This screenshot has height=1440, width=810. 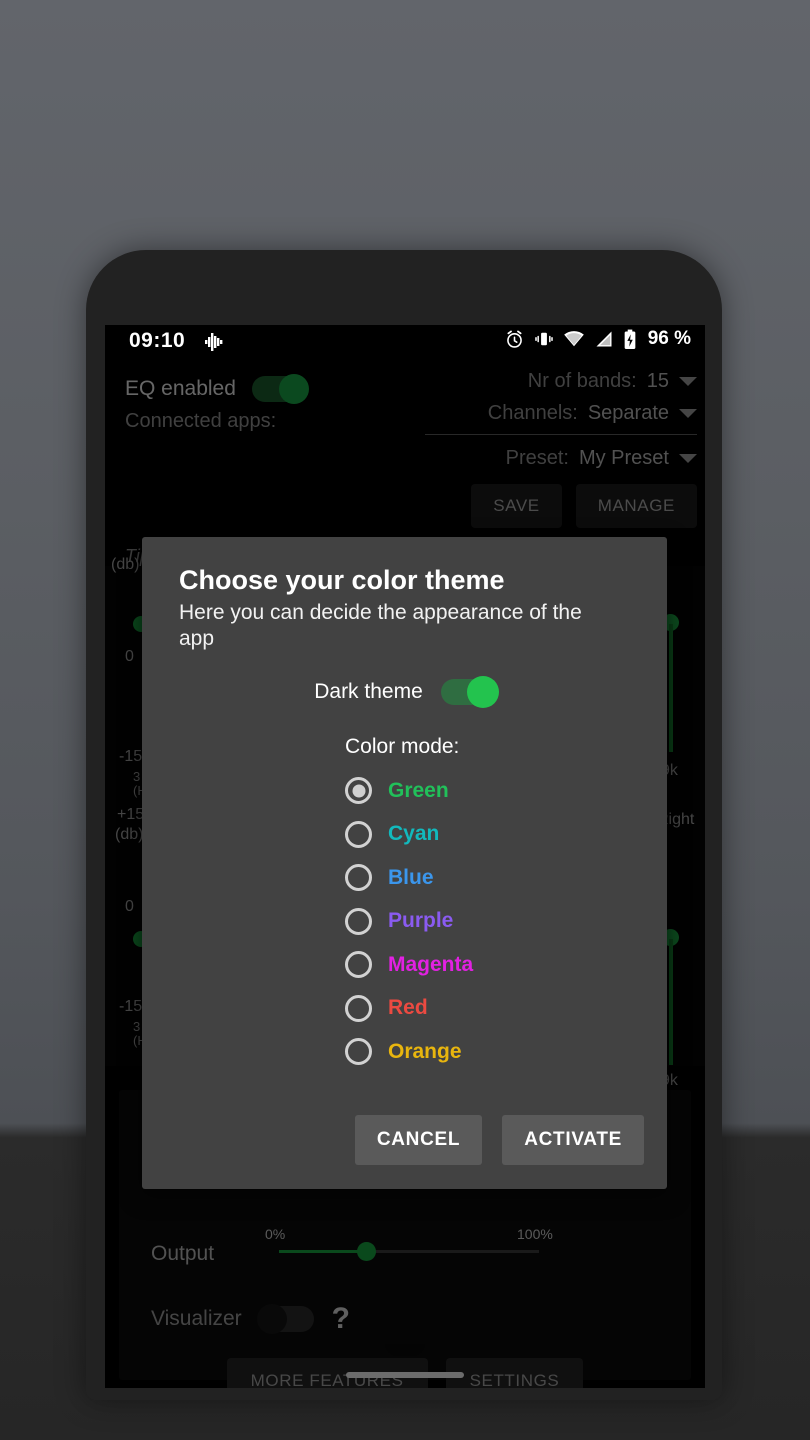 I want to click on battery-percent: 96 %, so click(x=669, y=338).